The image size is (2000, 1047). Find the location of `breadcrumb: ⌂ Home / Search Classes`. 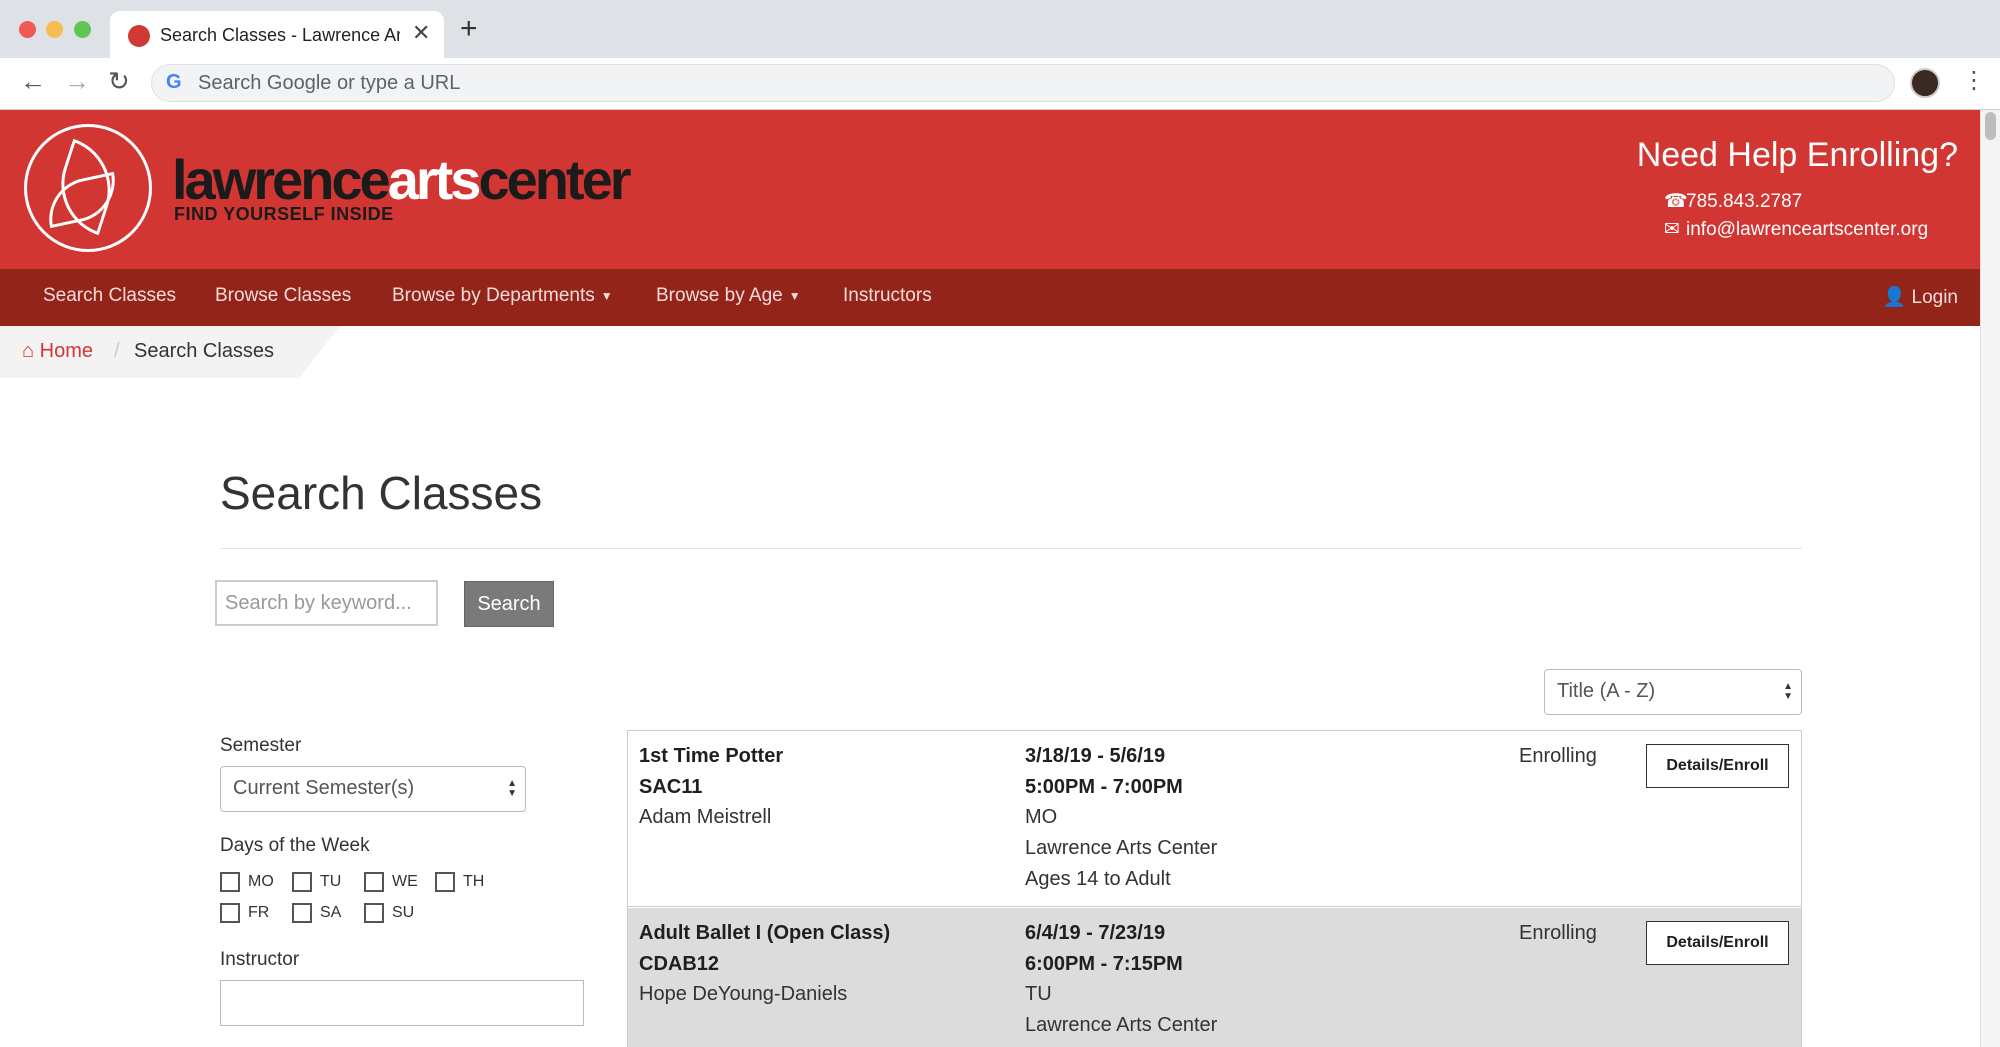

breadcrumb: ⌂ Home / Search Classes is located at coordinates (170, 352).